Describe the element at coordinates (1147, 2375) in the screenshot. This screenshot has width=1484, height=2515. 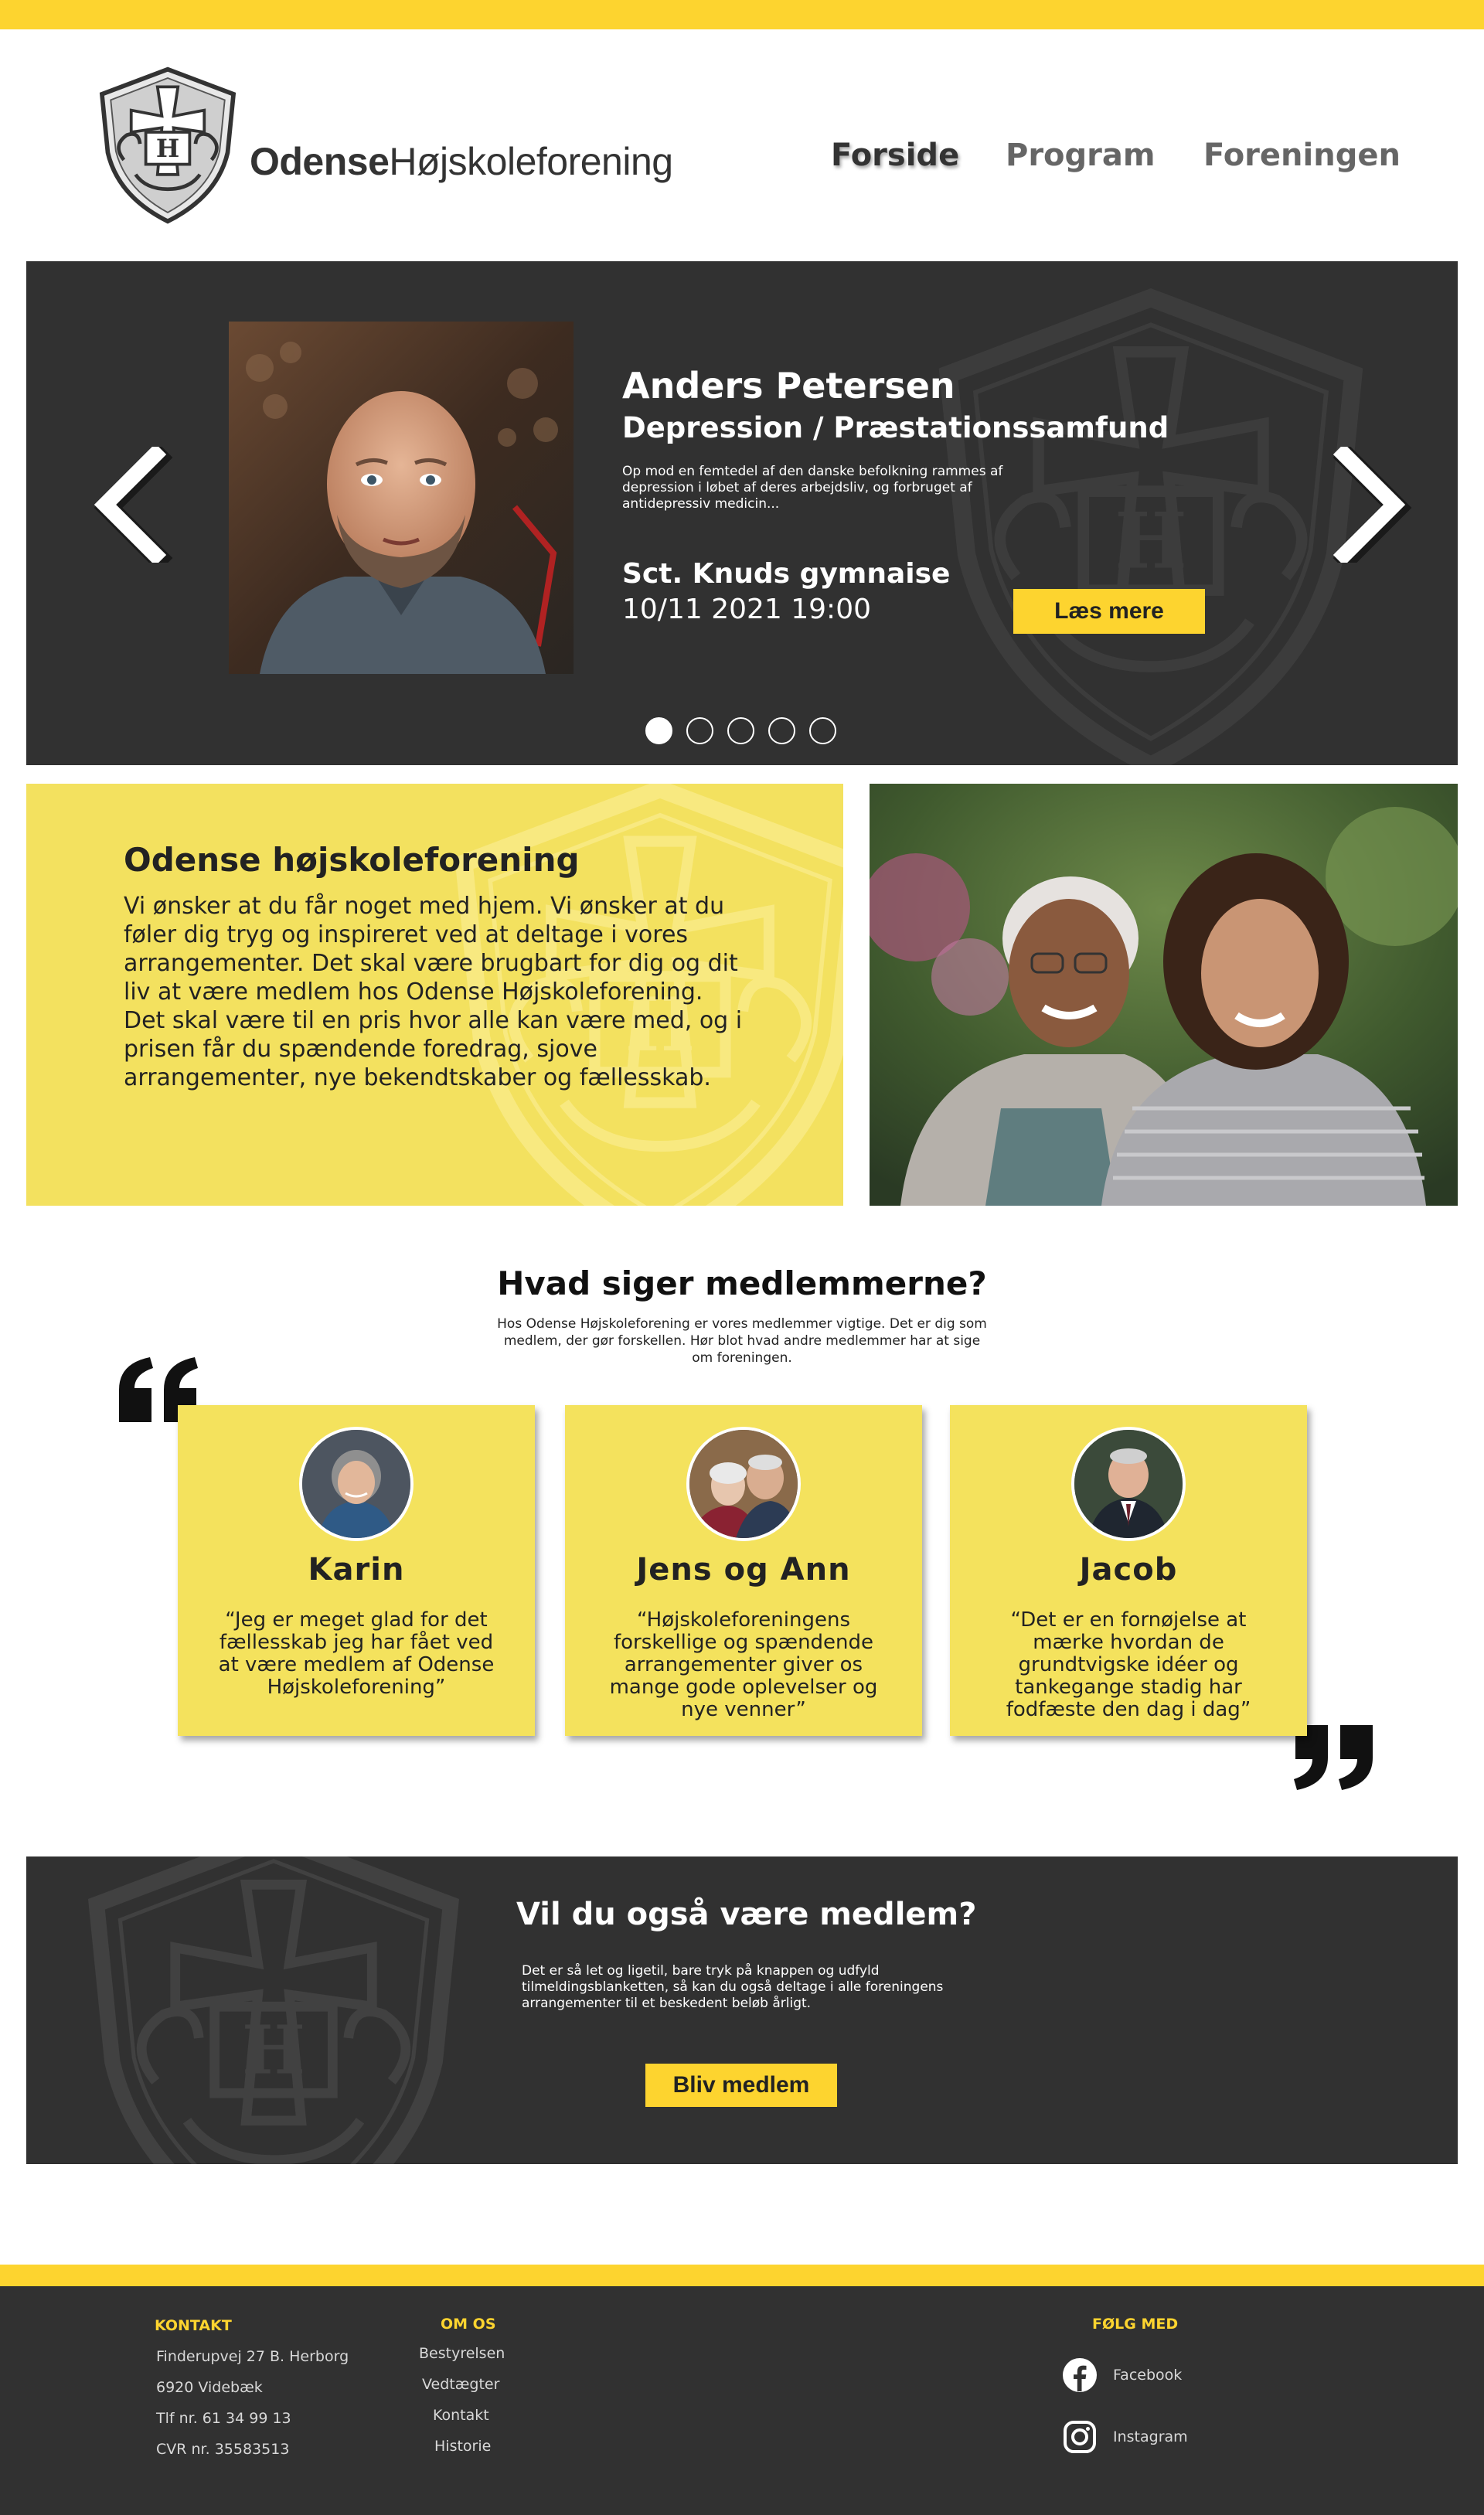
I see `footer-link-facebook: Facebook` at that location.